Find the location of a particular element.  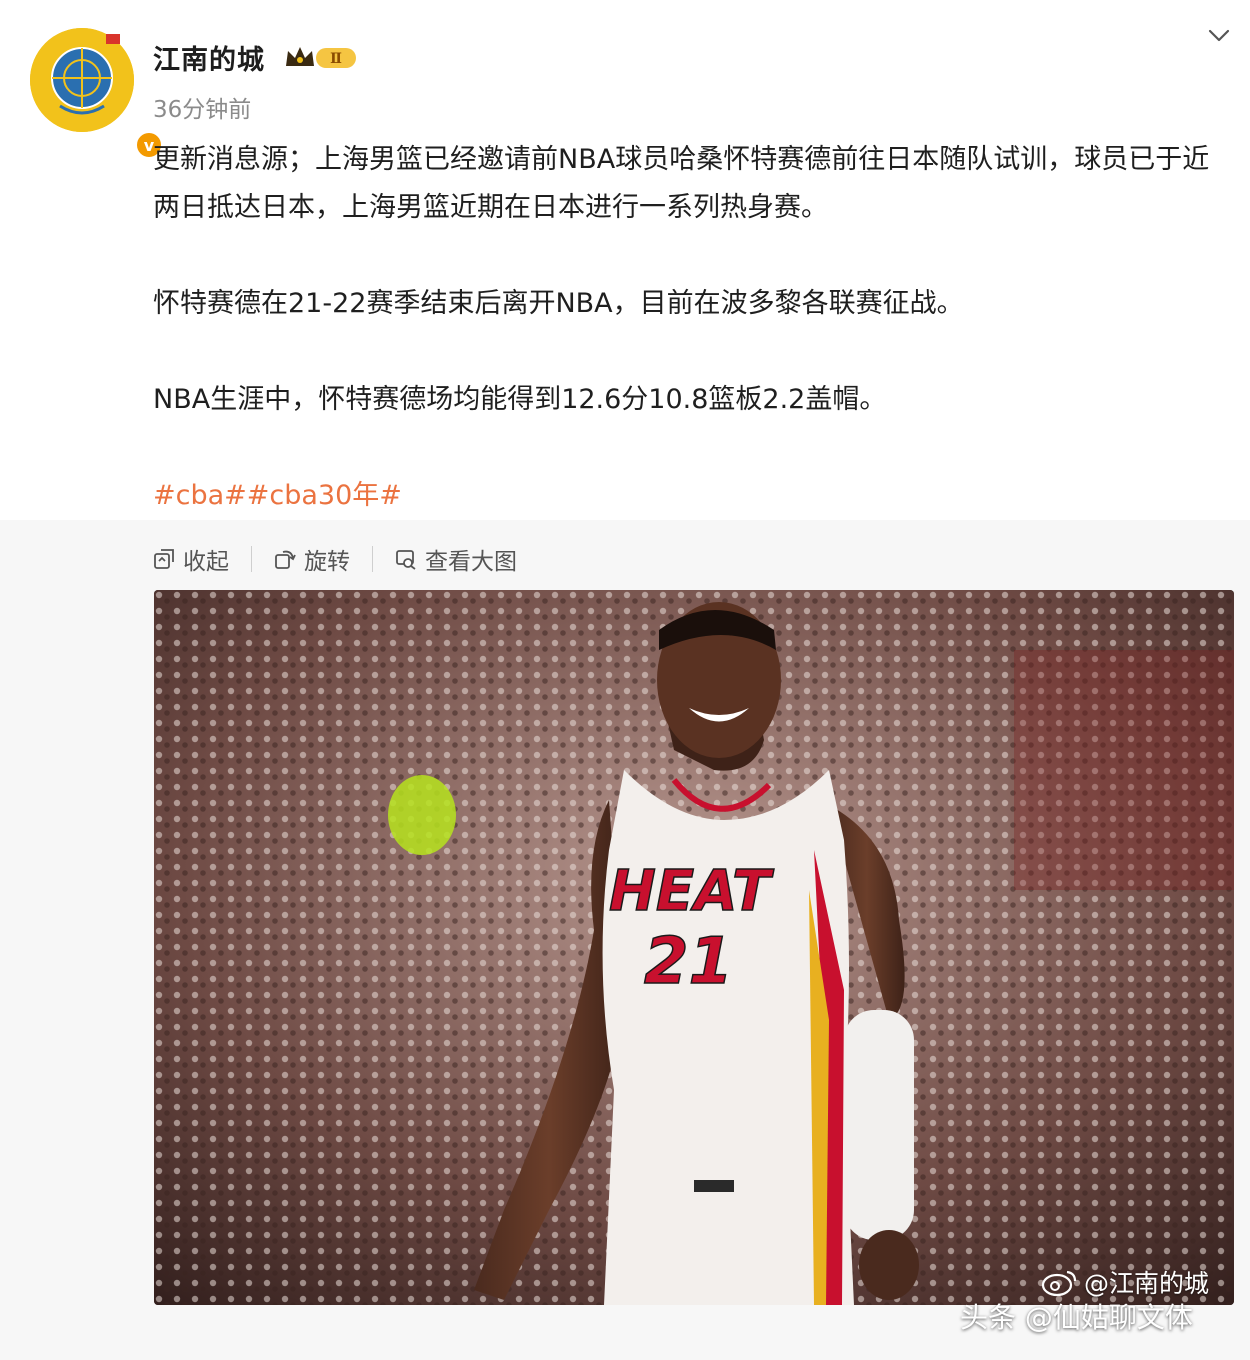

view-large-image-button: 查看大图 is located at coordinates (456, 559).